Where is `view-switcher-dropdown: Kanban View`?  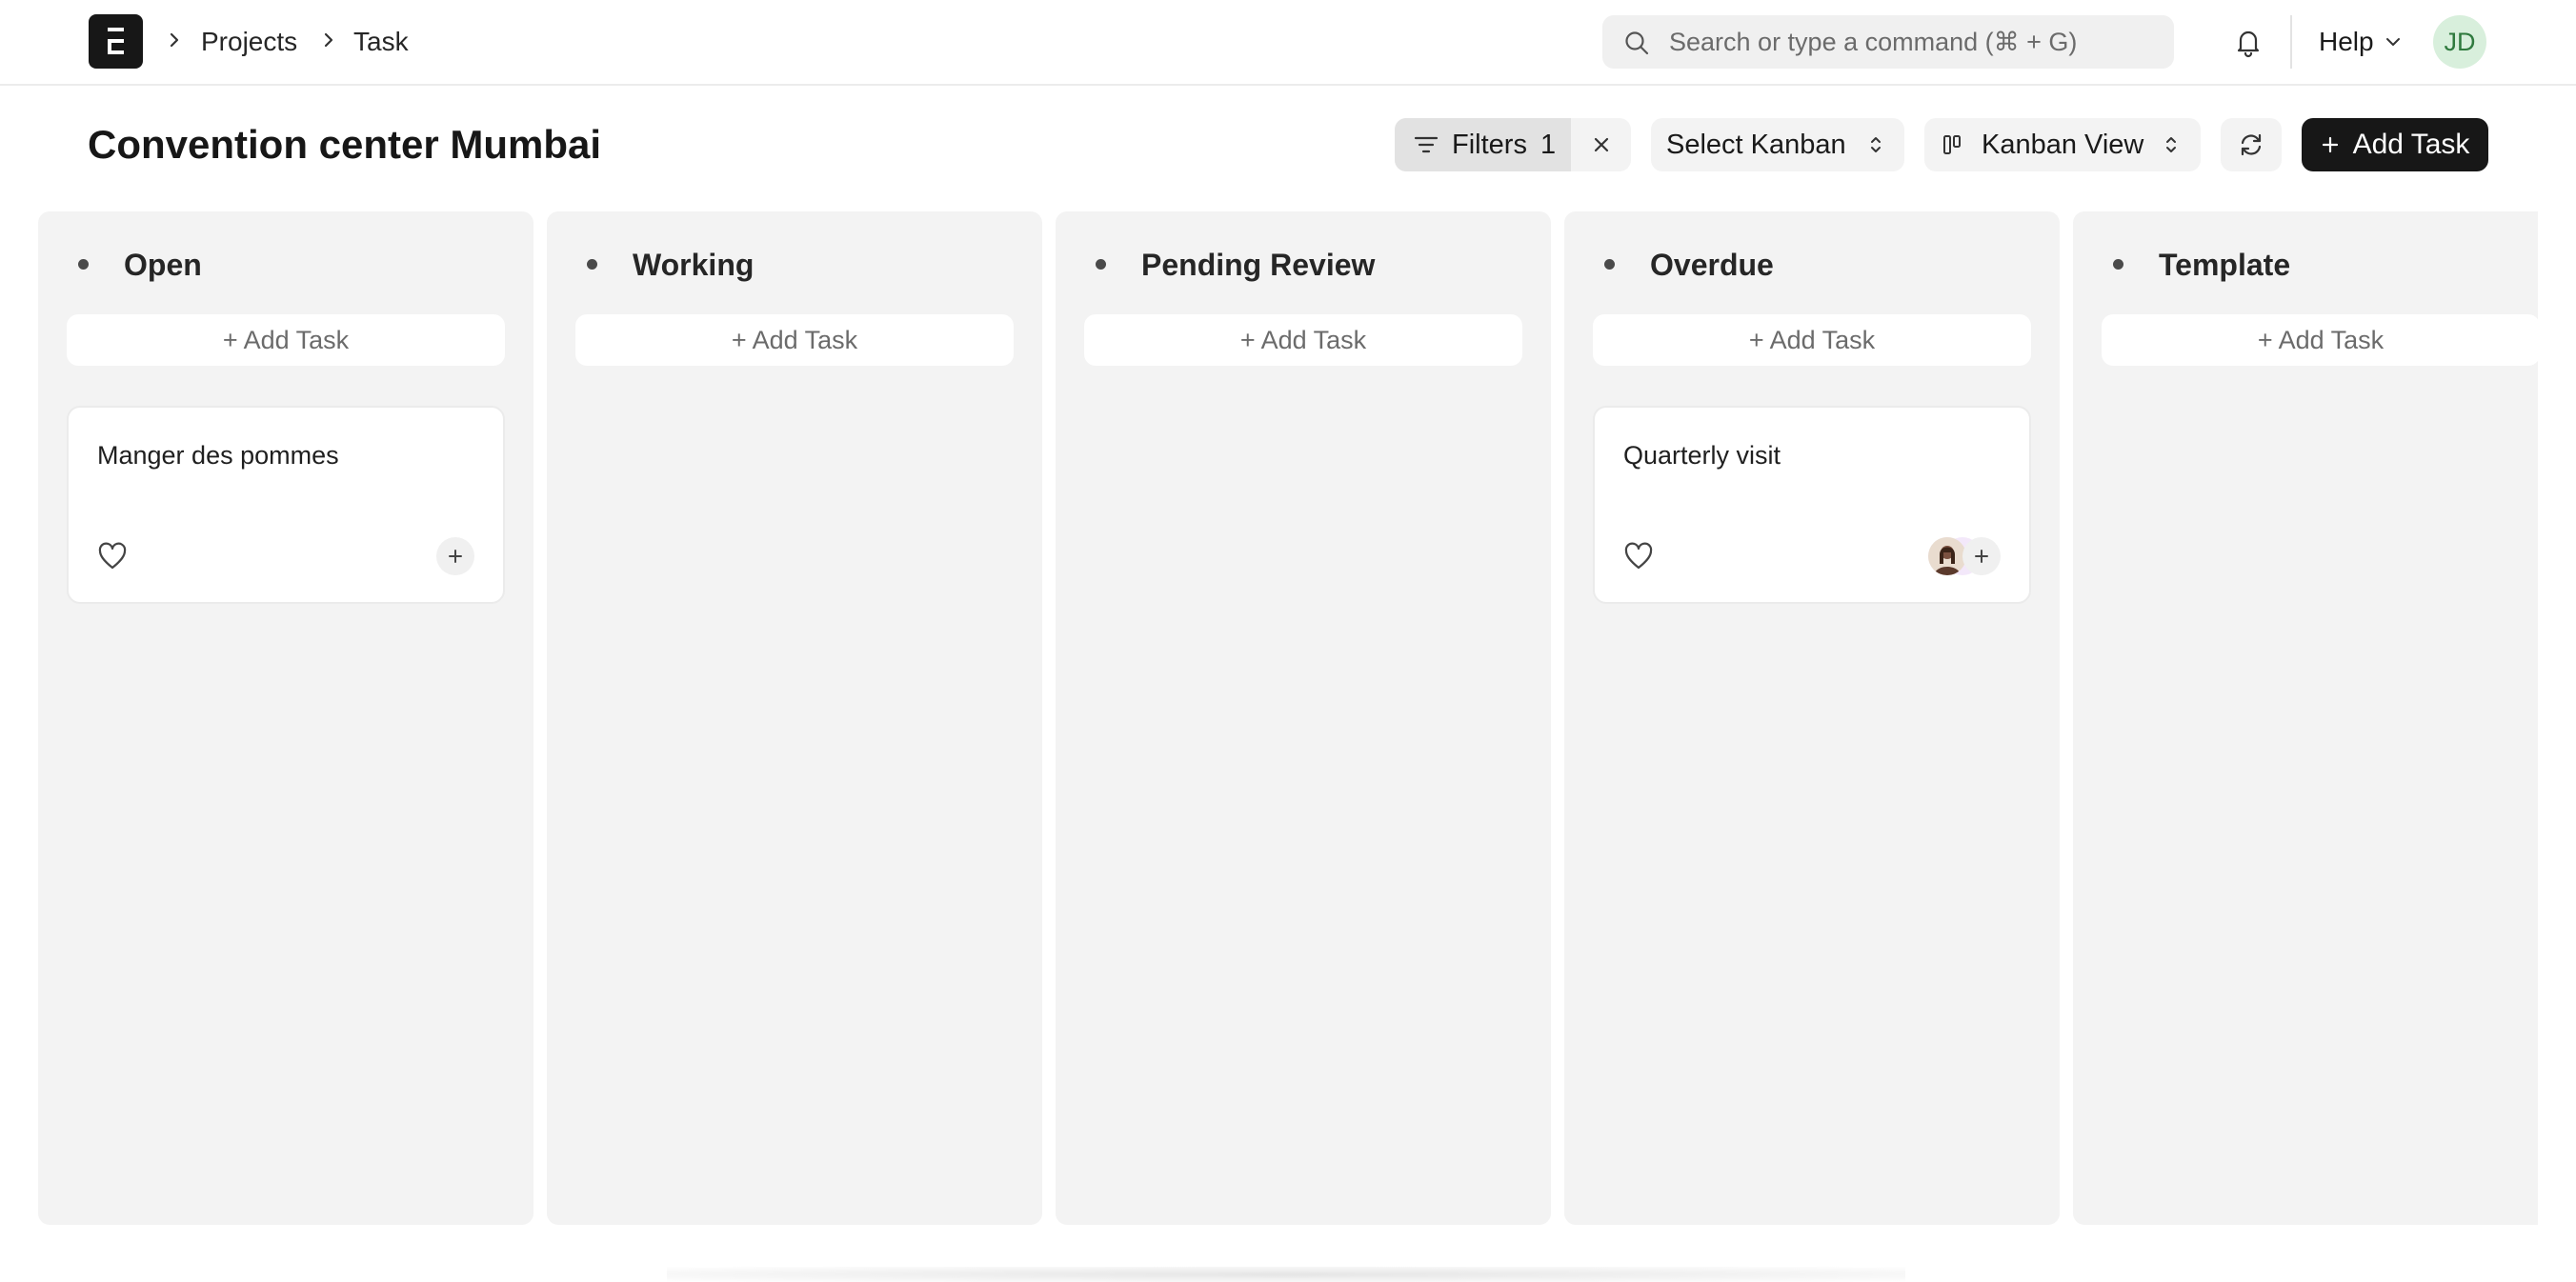 view-switcher-dropdown: Kanban View is located at coordinates (2062, 144).